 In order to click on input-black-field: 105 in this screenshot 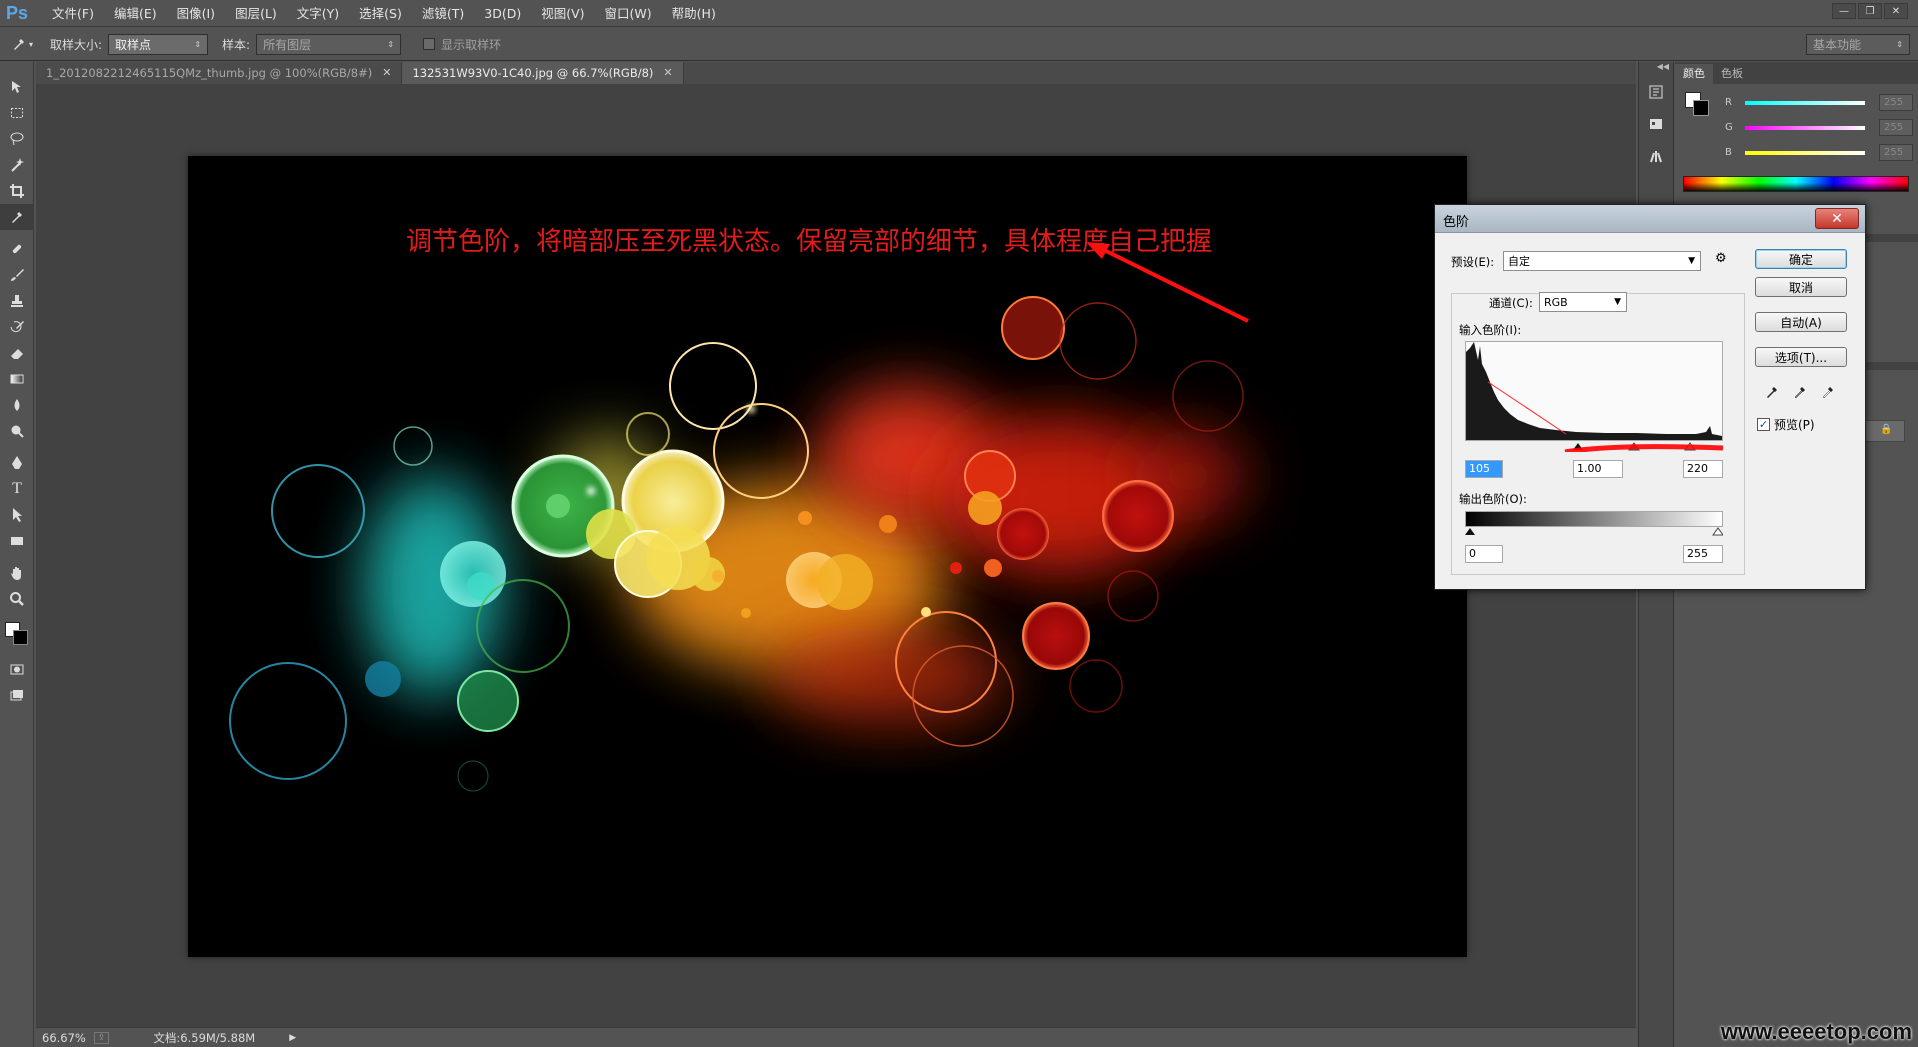, I will do `click(1484, 469)`.